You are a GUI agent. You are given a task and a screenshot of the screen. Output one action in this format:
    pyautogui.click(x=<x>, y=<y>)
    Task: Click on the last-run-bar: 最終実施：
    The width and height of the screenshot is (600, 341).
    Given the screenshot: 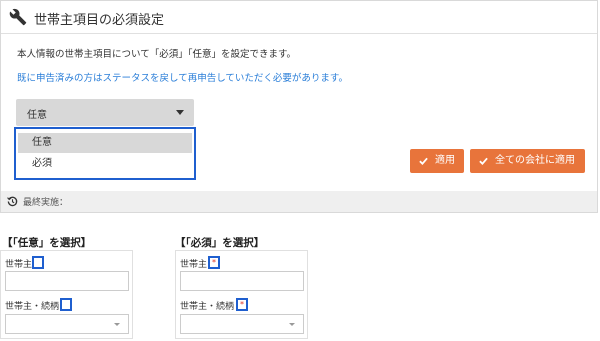 What is the action you would take?
    pyautogui.click(x=299, y=201)
    